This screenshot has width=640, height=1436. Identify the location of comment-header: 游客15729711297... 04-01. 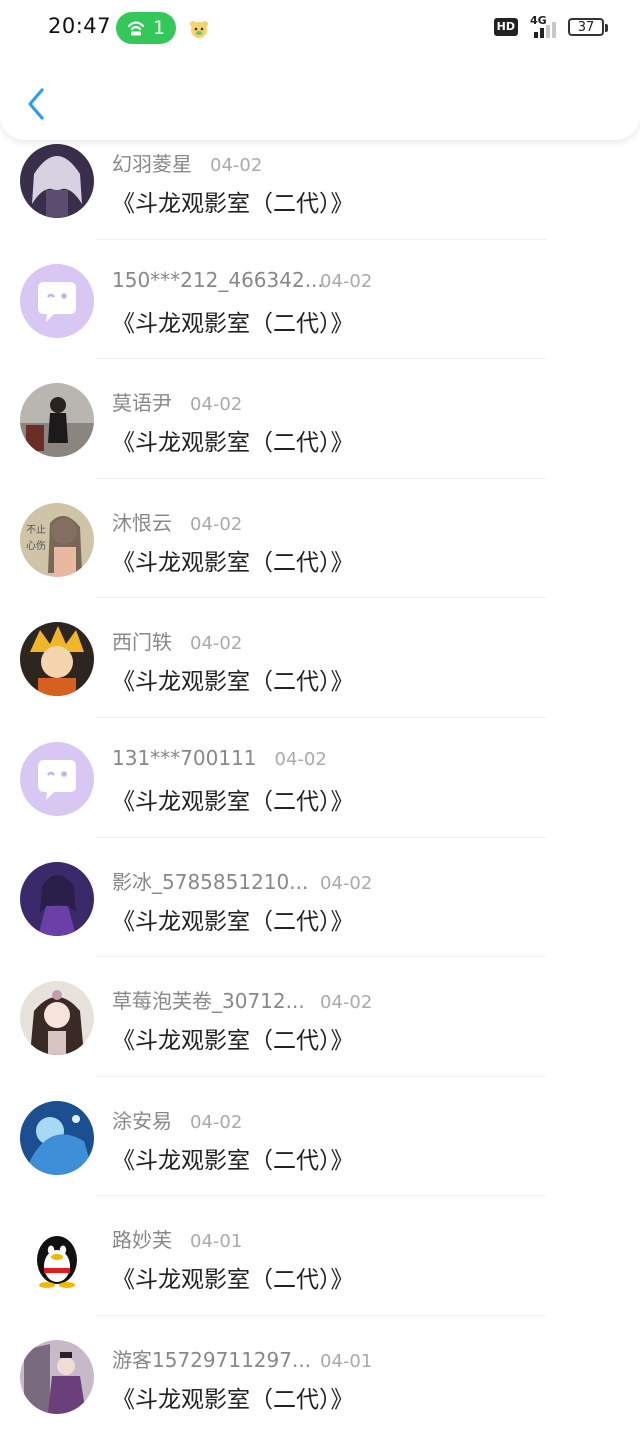
(242, 1358).